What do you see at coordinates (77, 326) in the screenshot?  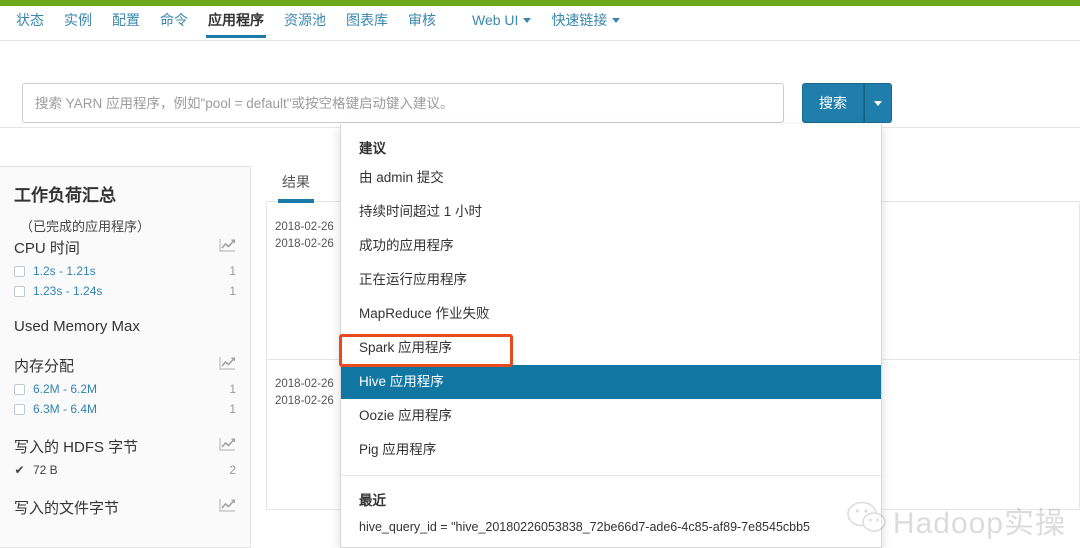 I see `sidebar-section-title: Used Memory Max` at bounding box center [77, 326].